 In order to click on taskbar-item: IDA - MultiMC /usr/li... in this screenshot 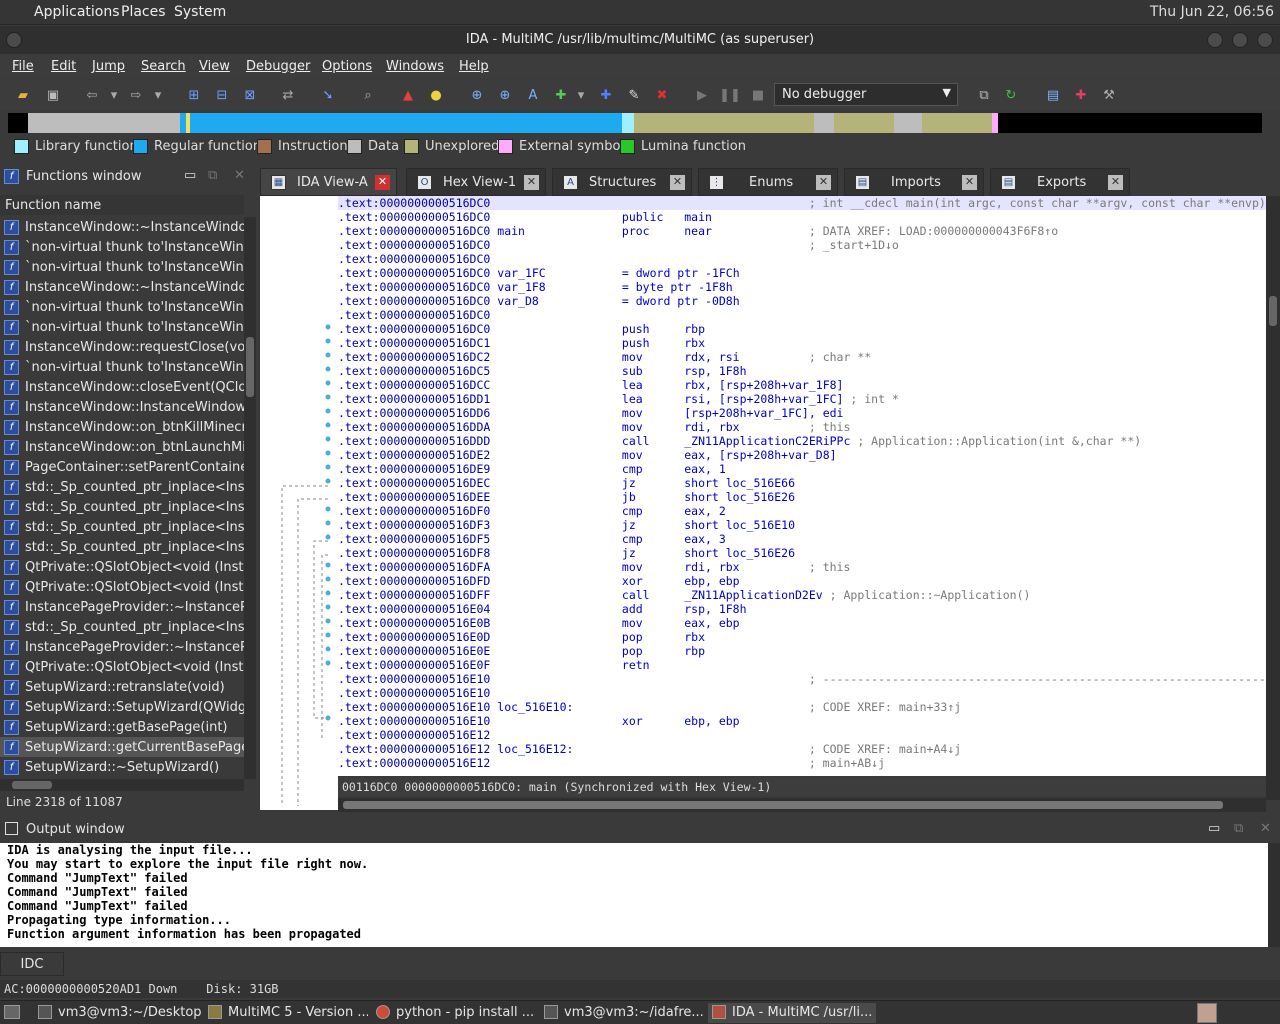, I will do `click(792, 1013)`.